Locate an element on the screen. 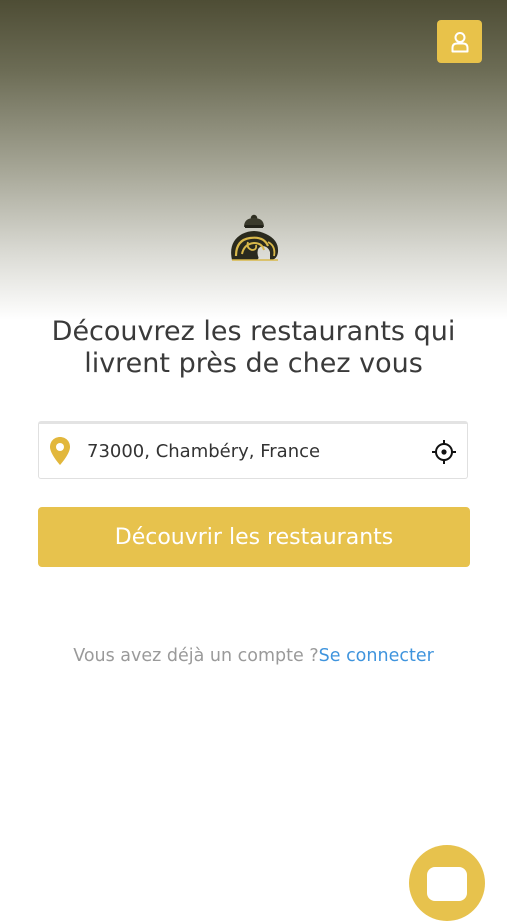  login-link: Se connecter is located at coordinates (376, 656).